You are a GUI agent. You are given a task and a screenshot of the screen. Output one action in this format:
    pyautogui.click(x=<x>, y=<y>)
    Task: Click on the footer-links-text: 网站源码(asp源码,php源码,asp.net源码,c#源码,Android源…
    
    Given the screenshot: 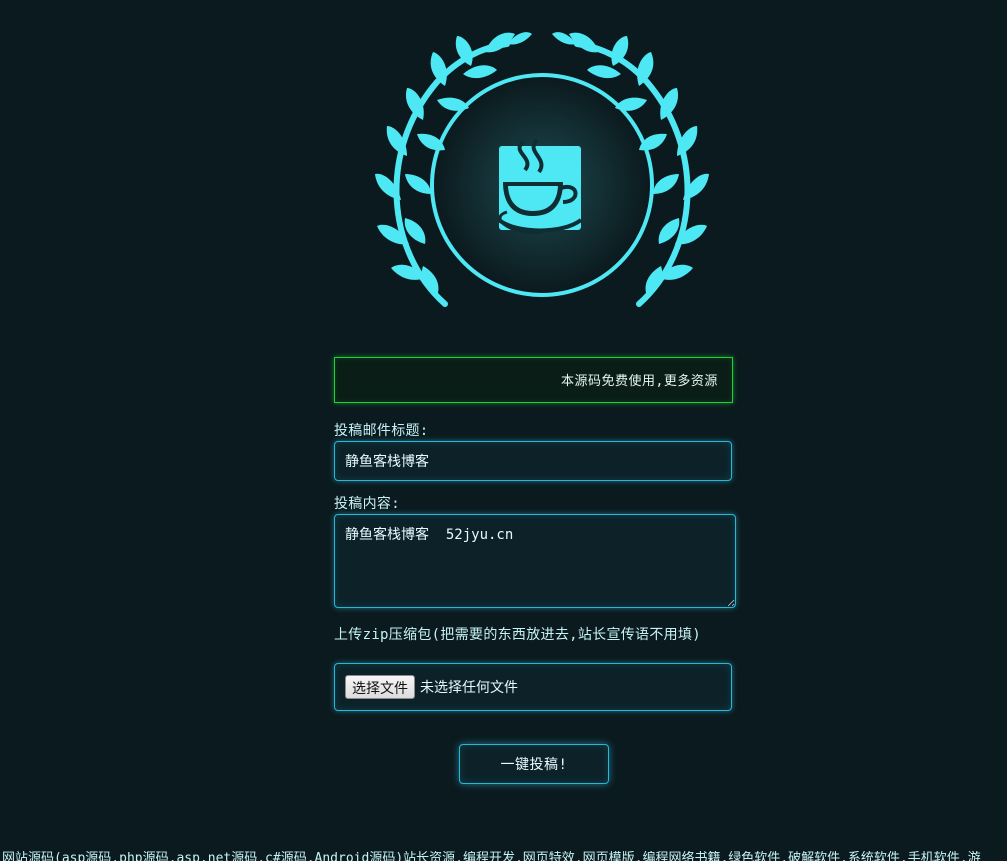 What is the action you would take?
    pyautogui.click(x=491, y=856)
    